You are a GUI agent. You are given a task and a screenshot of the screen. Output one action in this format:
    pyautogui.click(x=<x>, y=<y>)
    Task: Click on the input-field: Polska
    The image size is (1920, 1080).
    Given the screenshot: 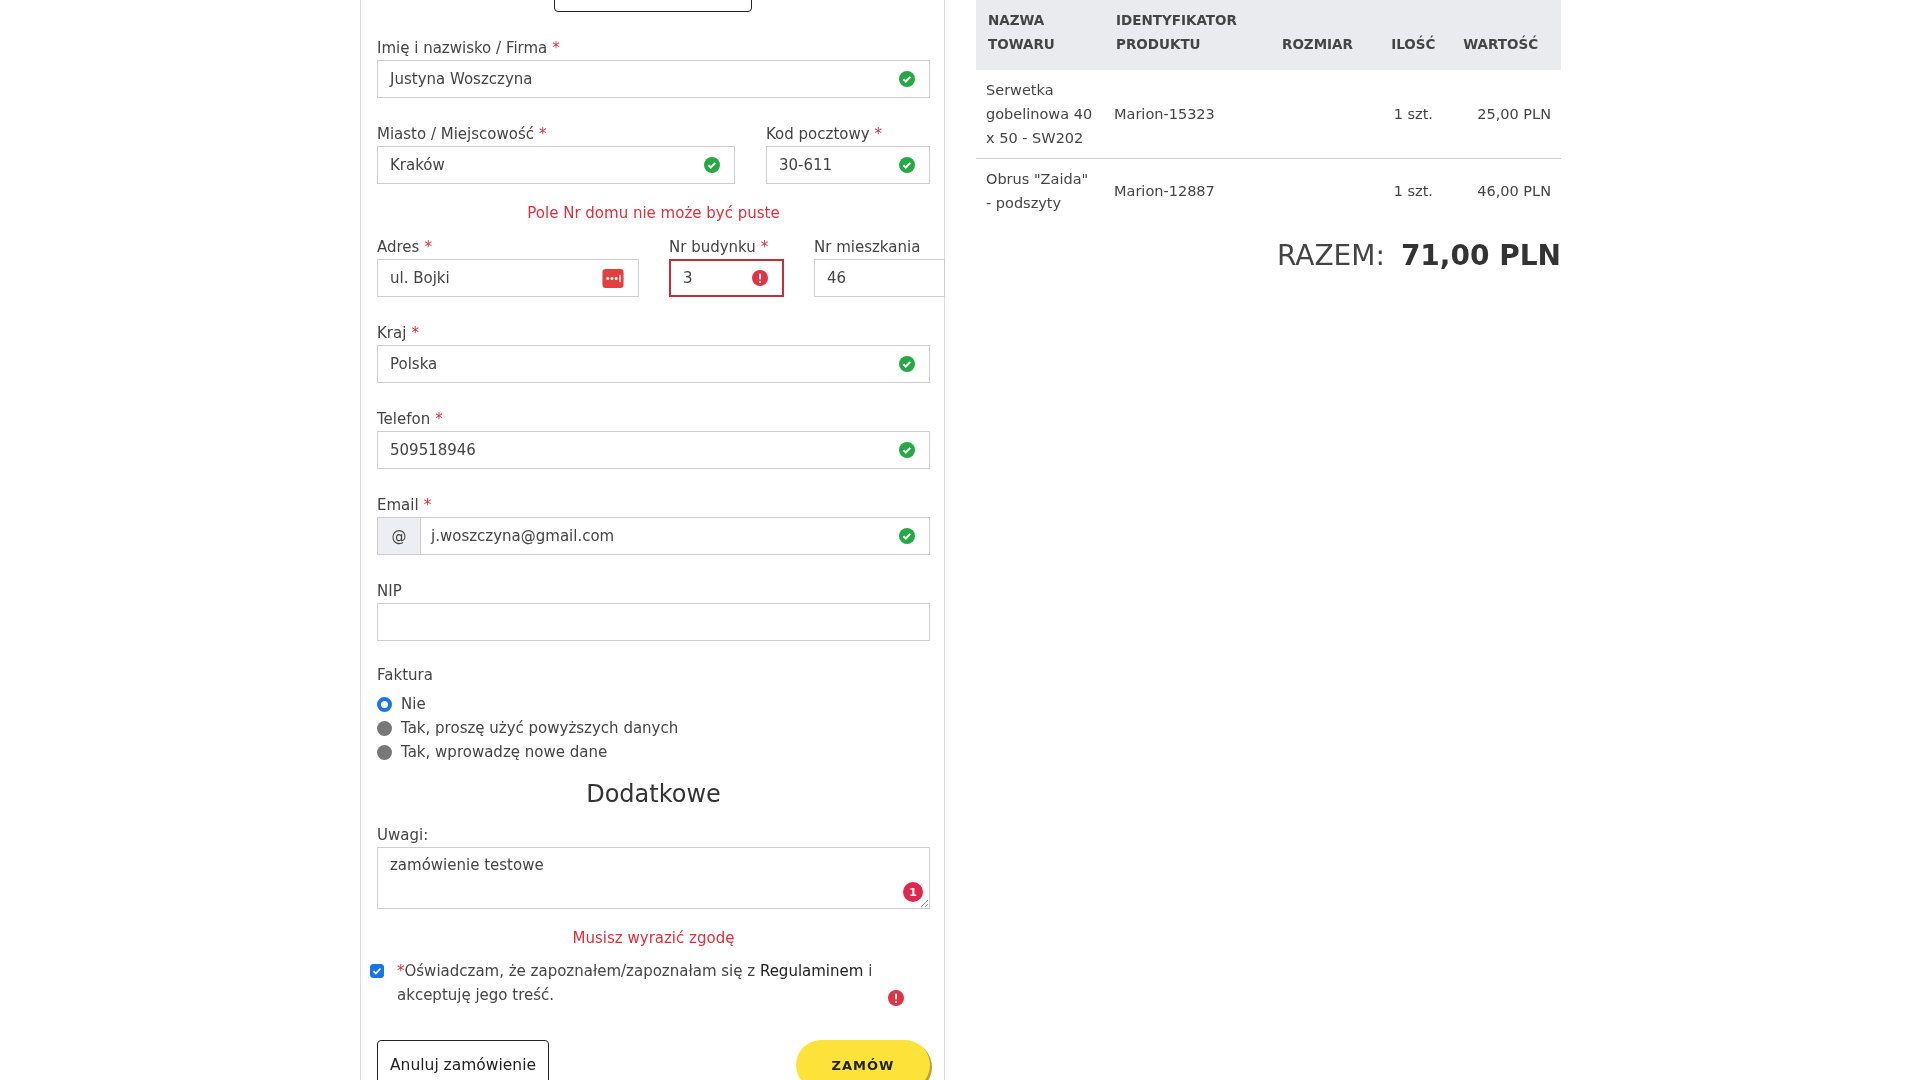 What is the action you would take?
    pyautogui.click(x=653, y=364)
    